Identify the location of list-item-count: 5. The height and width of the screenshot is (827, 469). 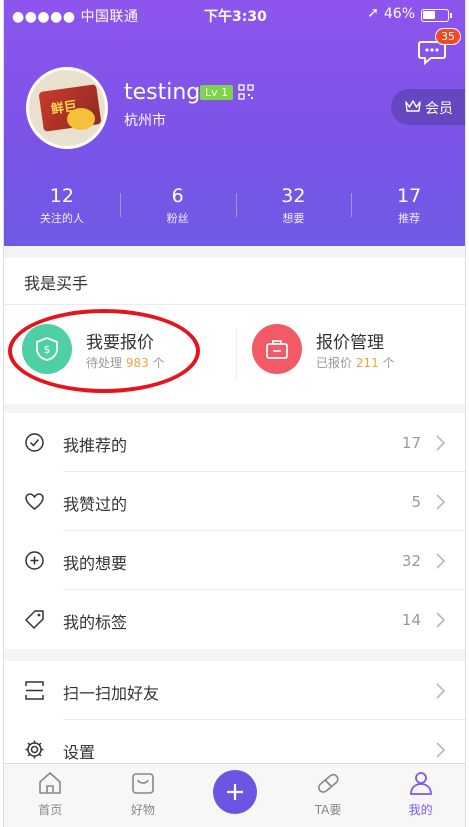
(416, 502).